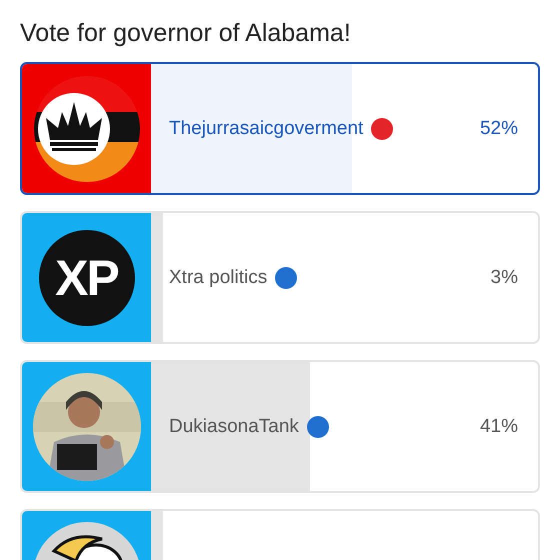 The height and width of the screenshot is (560, 560). Describe the element at coordinates (499, 129) in the screenshot. I see `vote-percent: 52%` at that location.